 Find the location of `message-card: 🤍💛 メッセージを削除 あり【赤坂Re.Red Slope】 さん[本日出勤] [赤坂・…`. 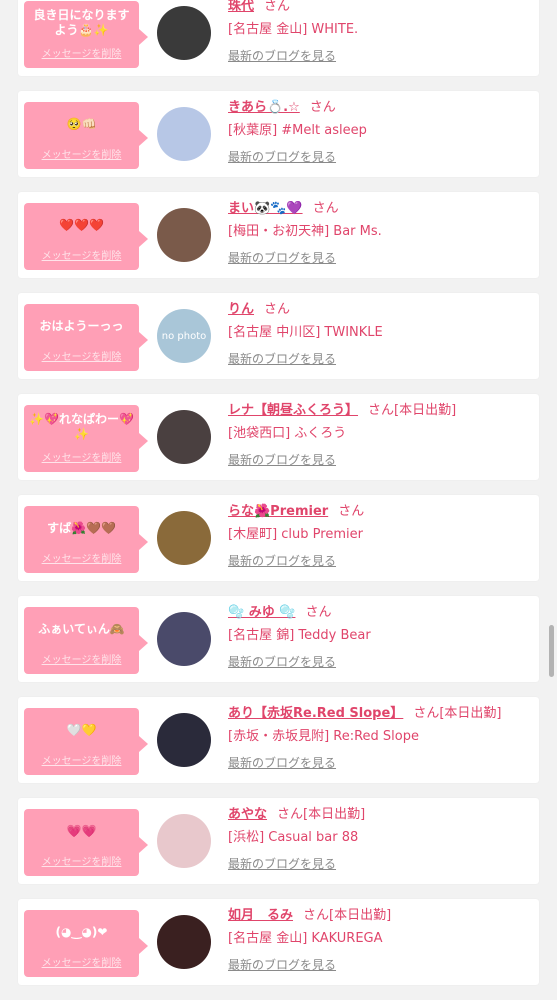

message-card: 🤍💛 メッセージを削除 あり【赤坂Re.Red Slope】 さん[本日出勤] [赤坂・… is located at coordinates (278, 740).